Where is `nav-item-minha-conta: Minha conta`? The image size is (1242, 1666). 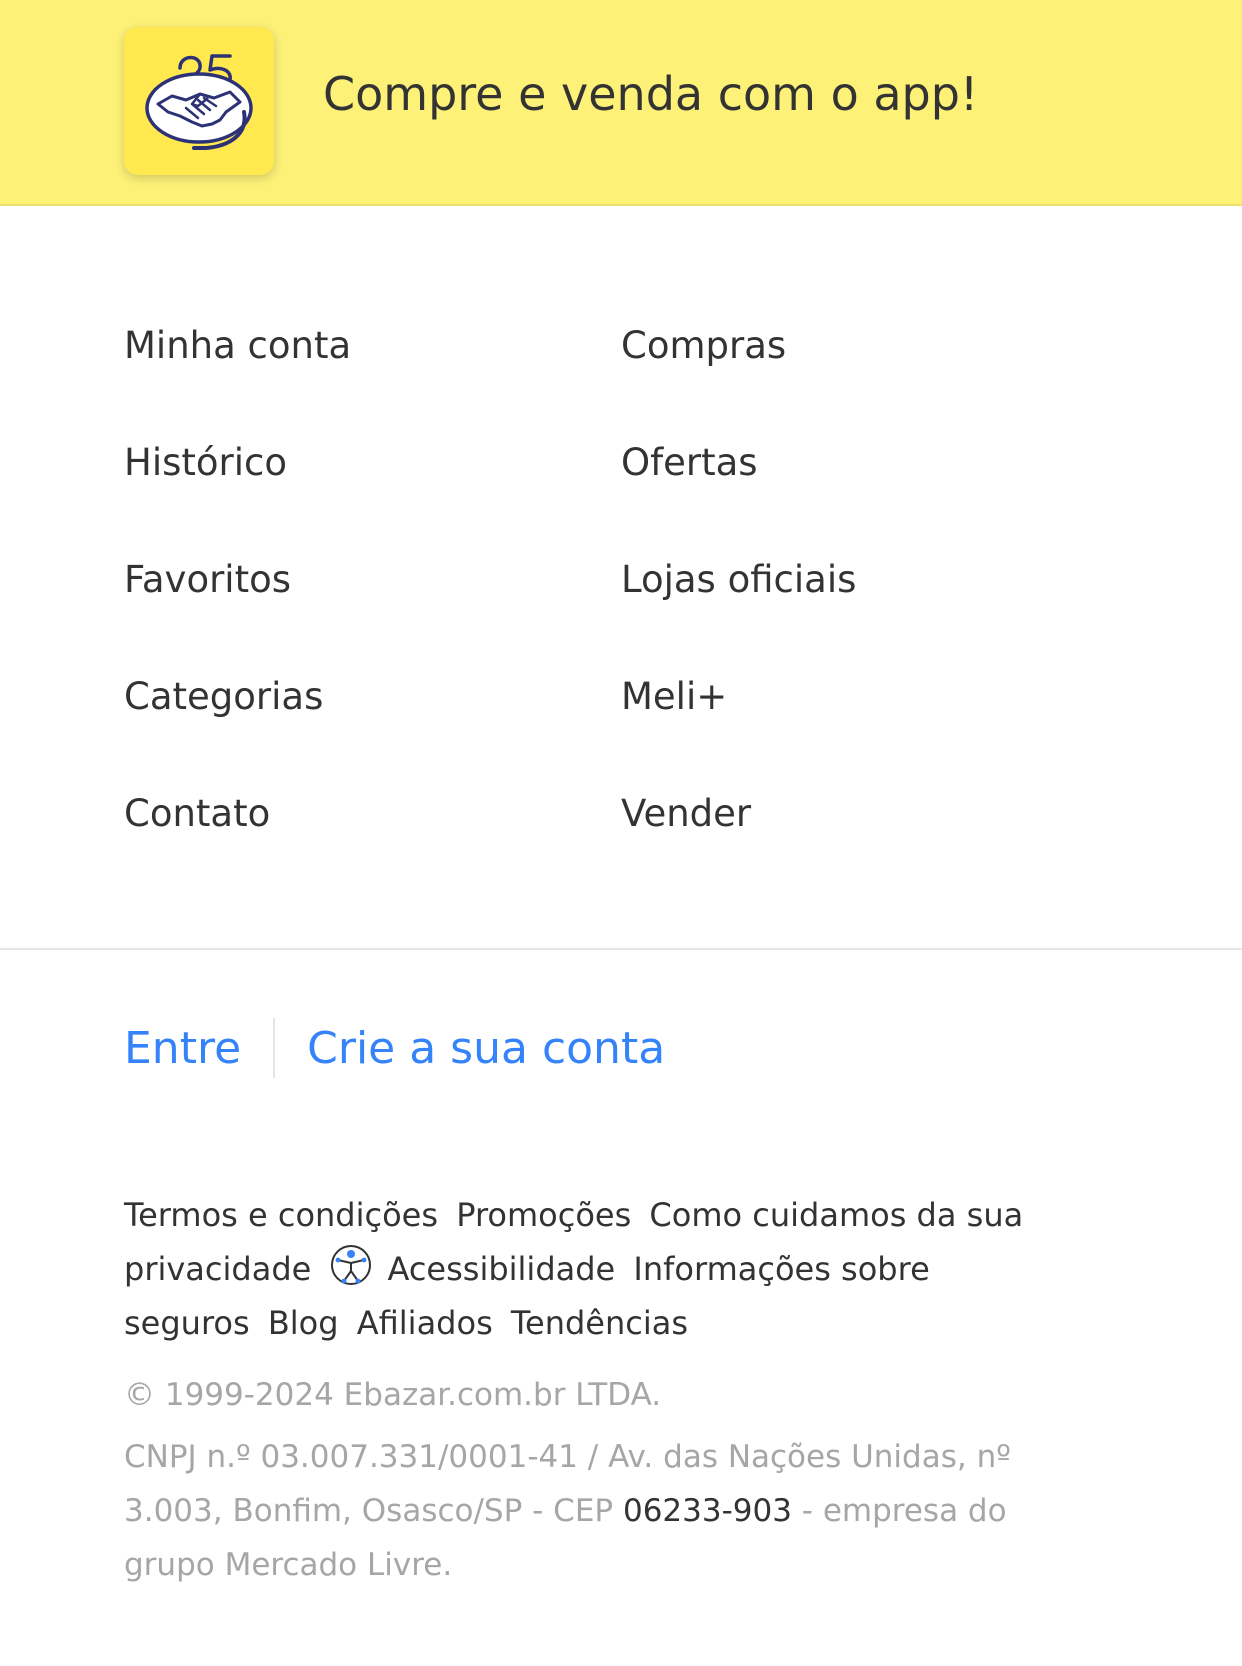 nav-item-minha-conta: Minha conta is located at coordinates (372, 376).